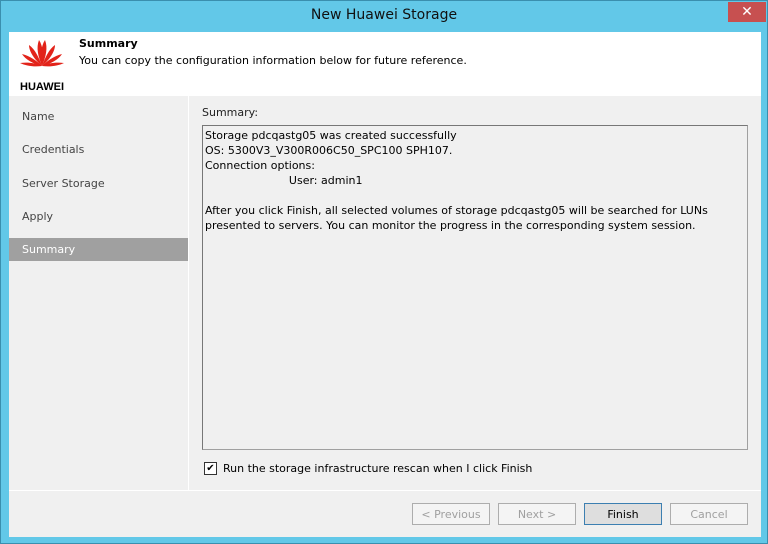 This screenshot has height=544, width=768. What do you see at coordinates (98, 116) in the screenshot?
I see `step-name: Name` at bounding box center [98, 116].